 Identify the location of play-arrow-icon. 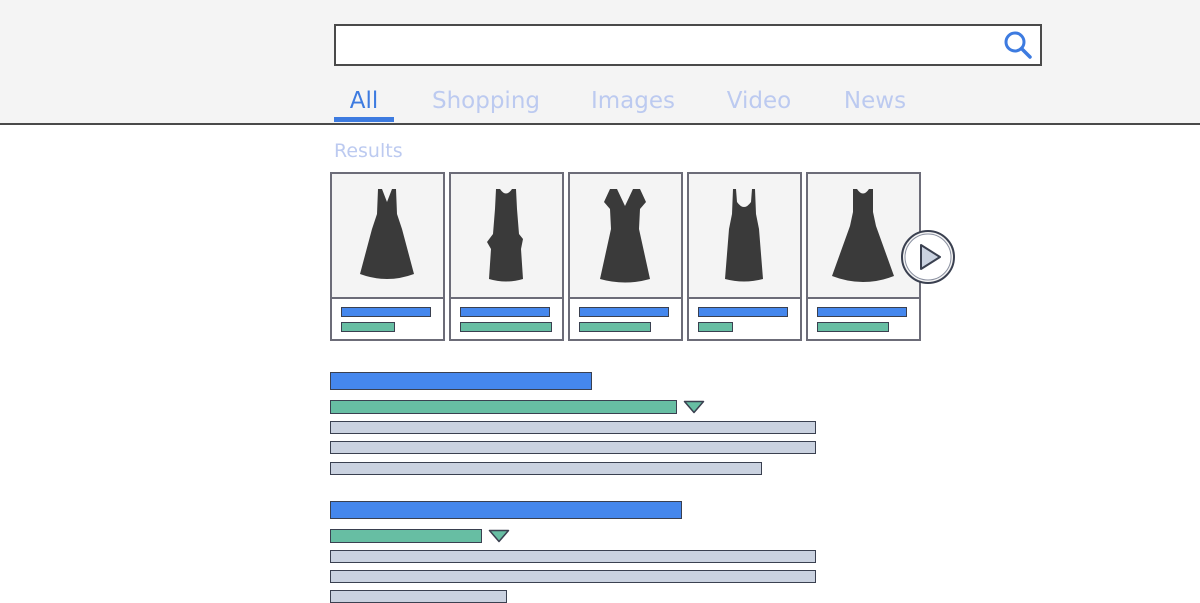
(928, 257).